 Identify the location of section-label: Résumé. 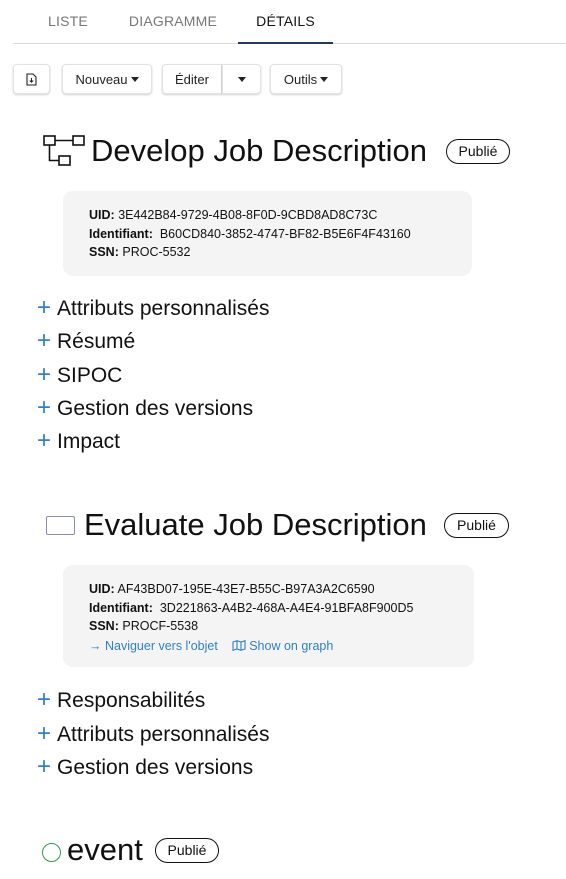
(96, 341).